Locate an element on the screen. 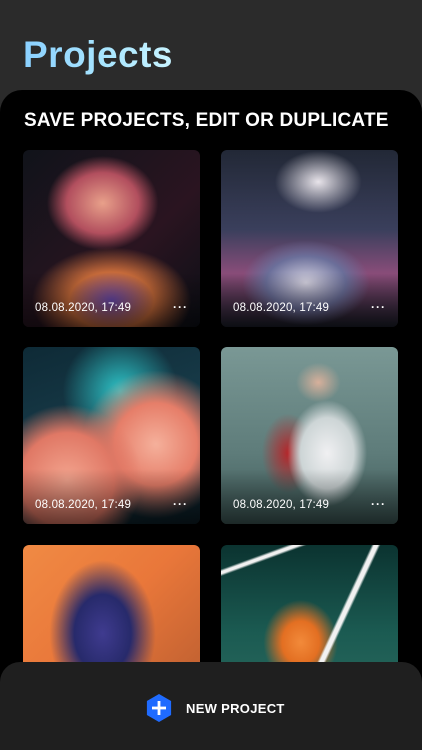  page-title: Projects is located at coordinates (98, 54).